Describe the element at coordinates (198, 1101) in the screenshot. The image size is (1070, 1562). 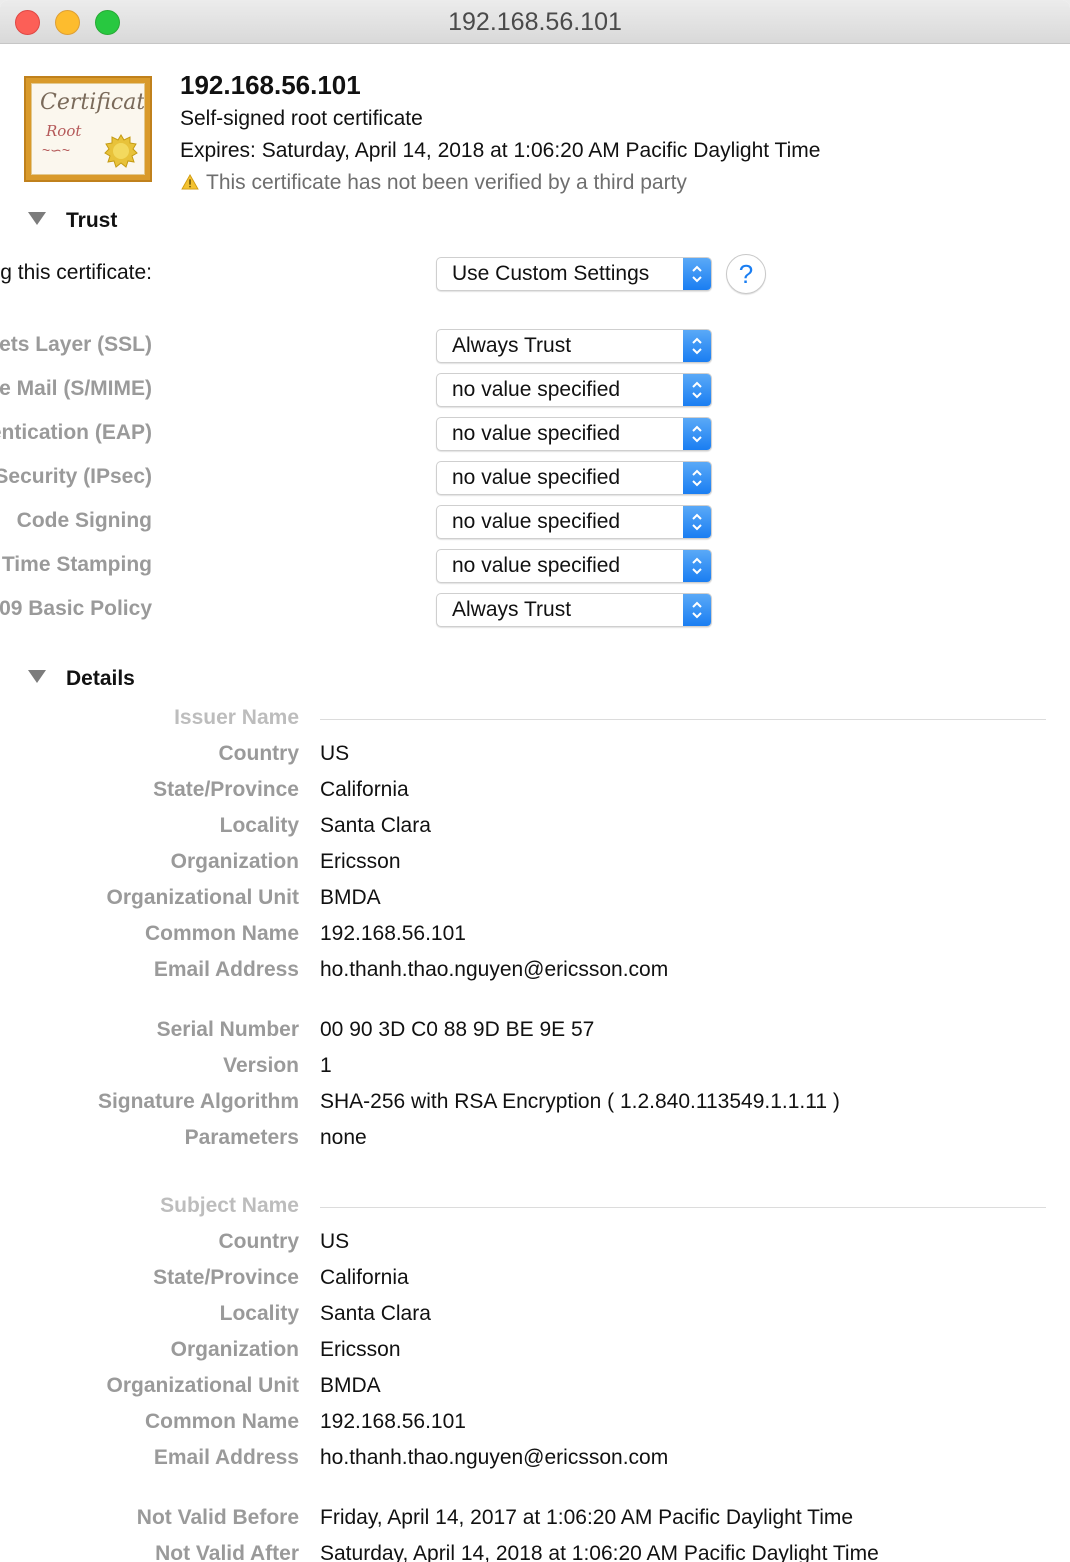
I see `detail-label: Signature Algorithm` at that location.